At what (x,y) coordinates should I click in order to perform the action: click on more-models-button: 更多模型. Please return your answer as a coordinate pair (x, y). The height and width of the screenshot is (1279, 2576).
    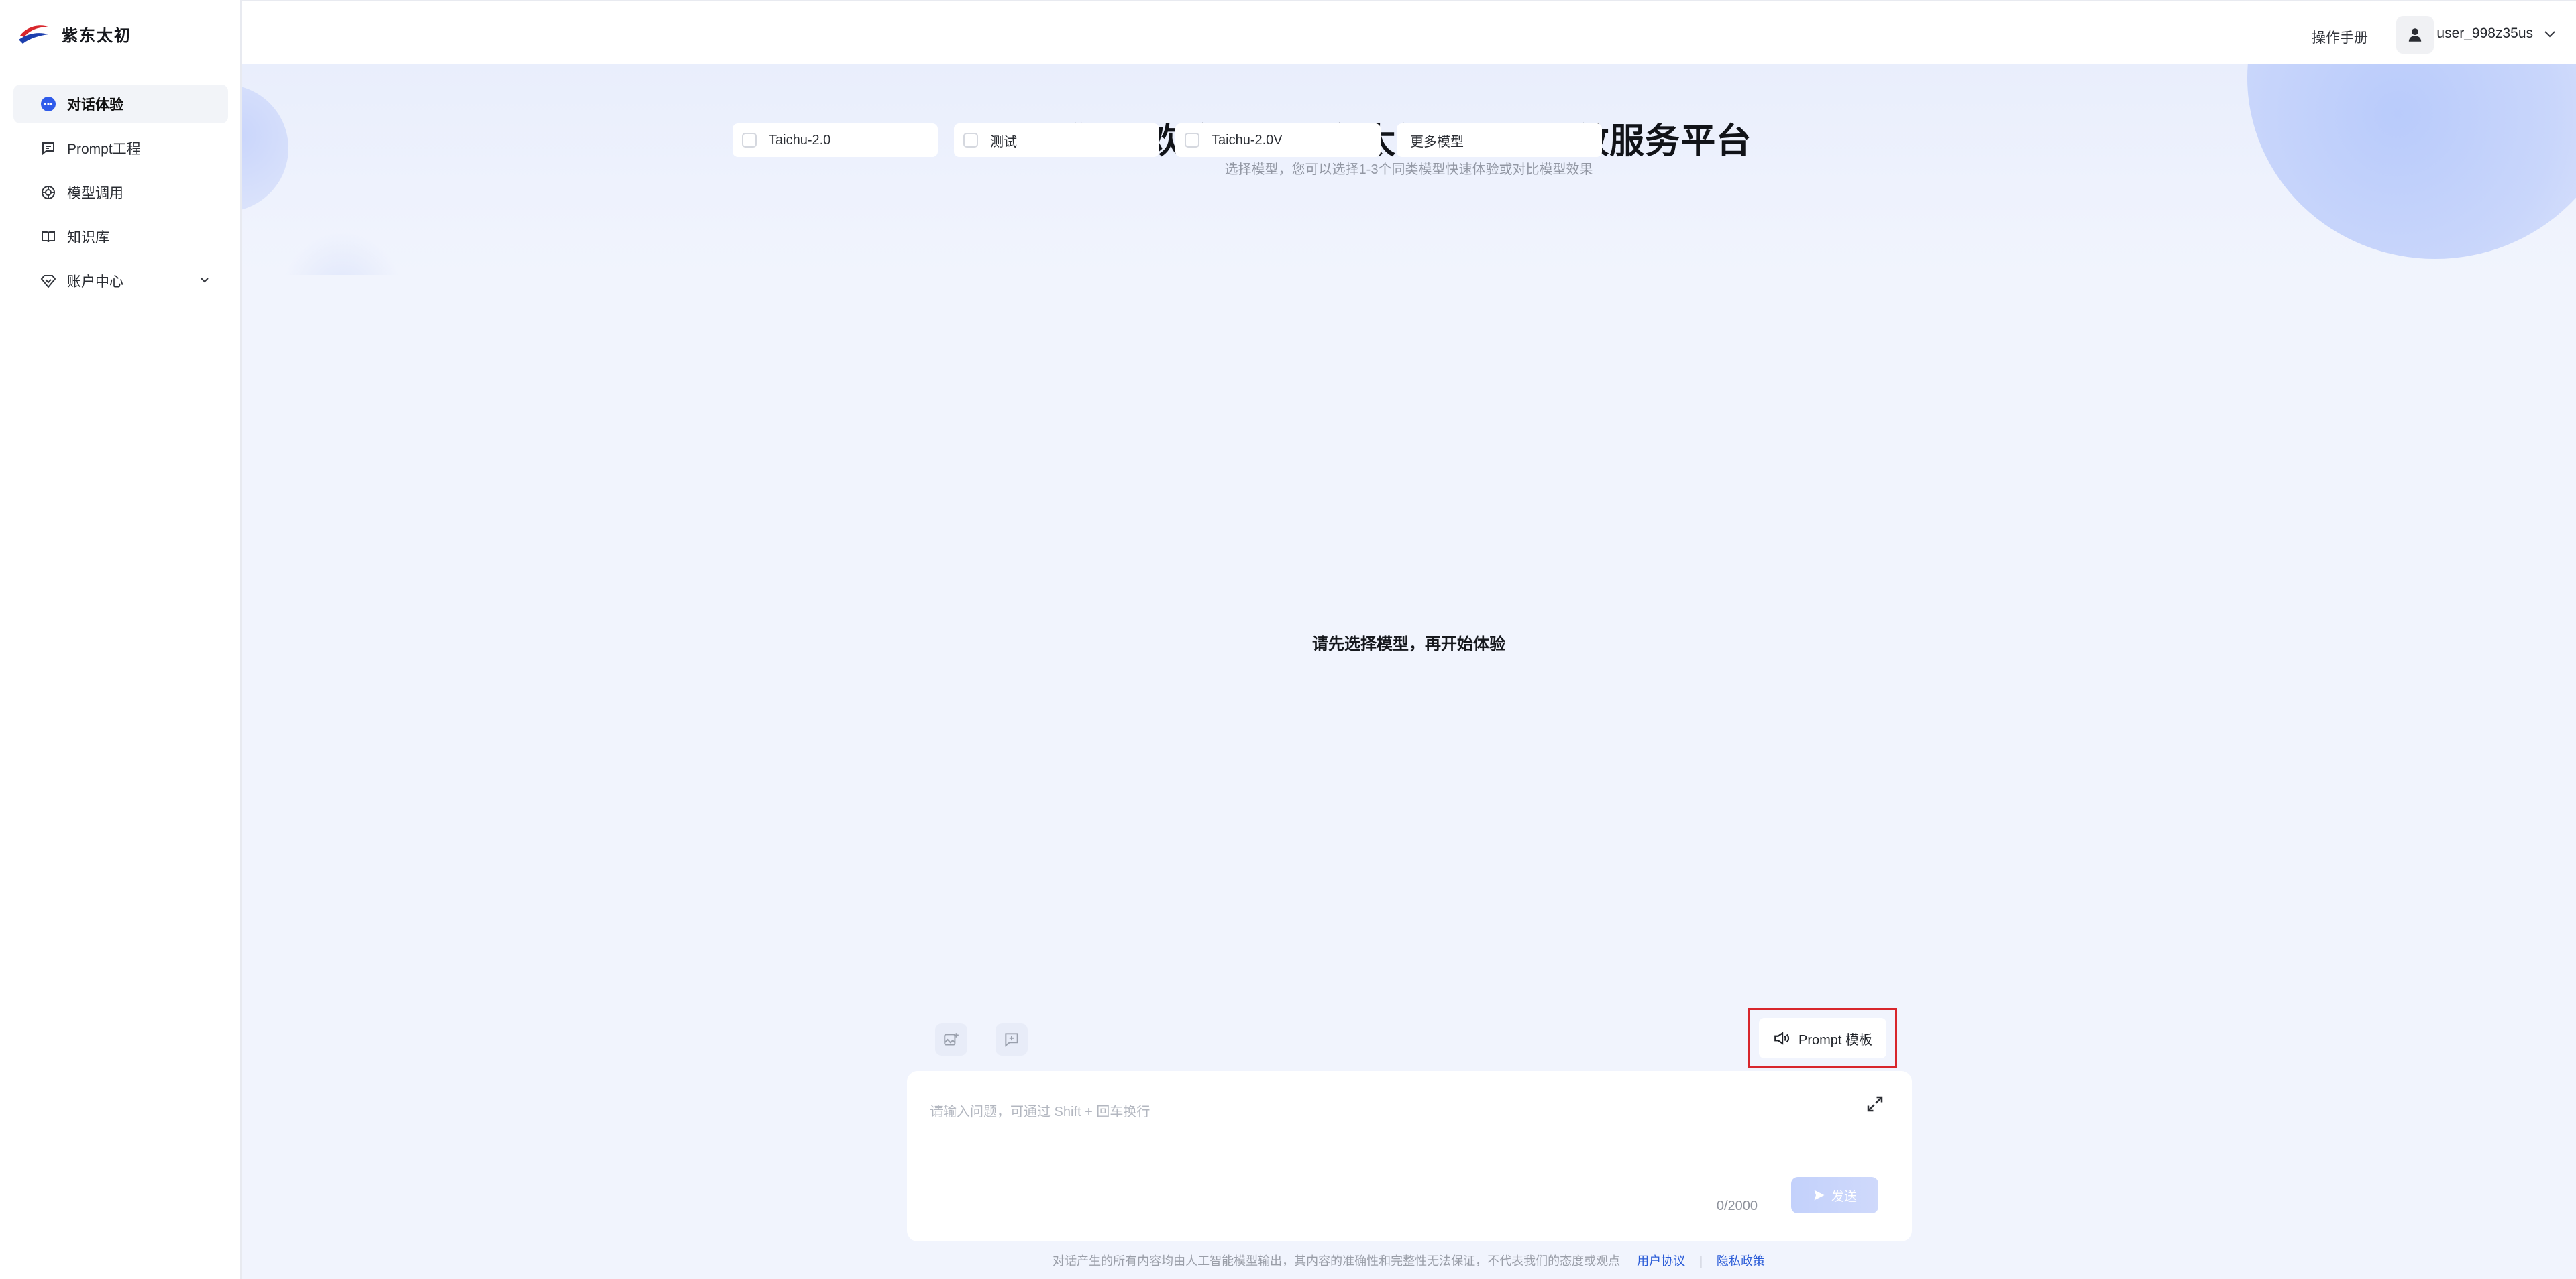
    Looking at the image, I should click on (1499, 140).